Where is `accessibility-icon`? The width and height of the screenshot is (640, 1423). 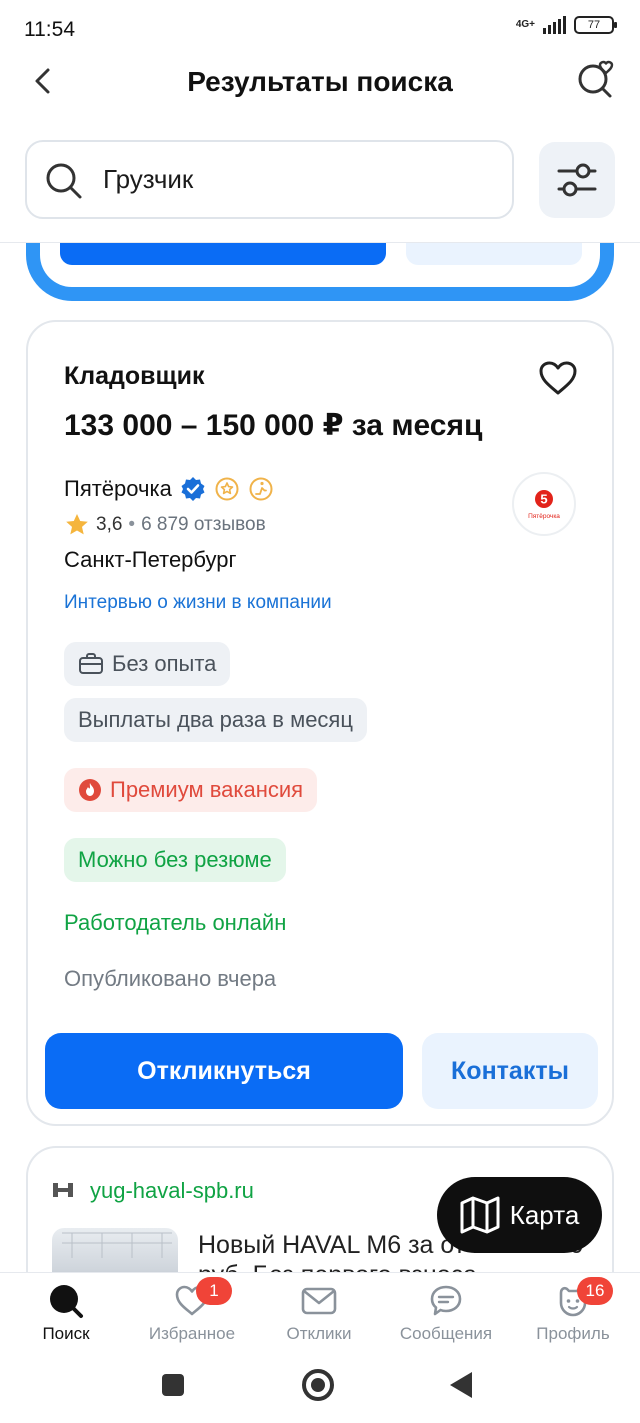
accessibility-icon is located at coordinates (261, 489).